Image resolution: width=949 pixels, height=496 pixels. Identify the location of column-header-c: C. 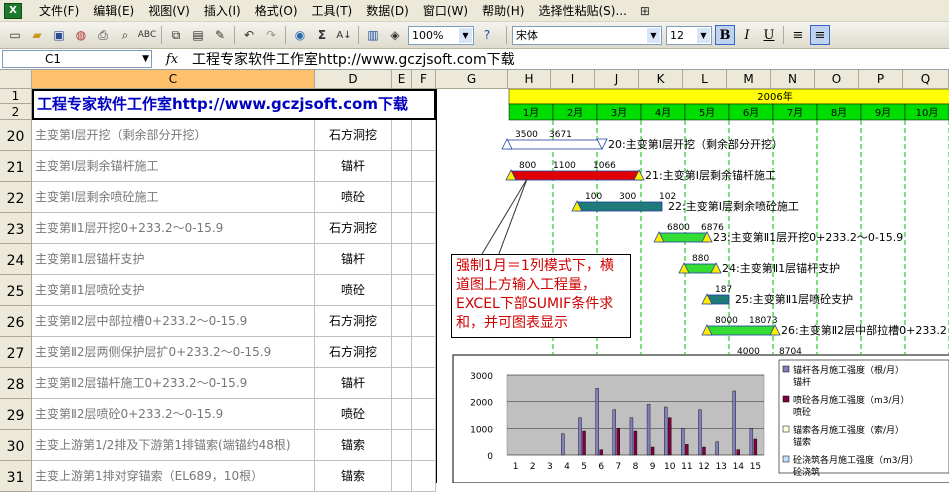
(173, 79).